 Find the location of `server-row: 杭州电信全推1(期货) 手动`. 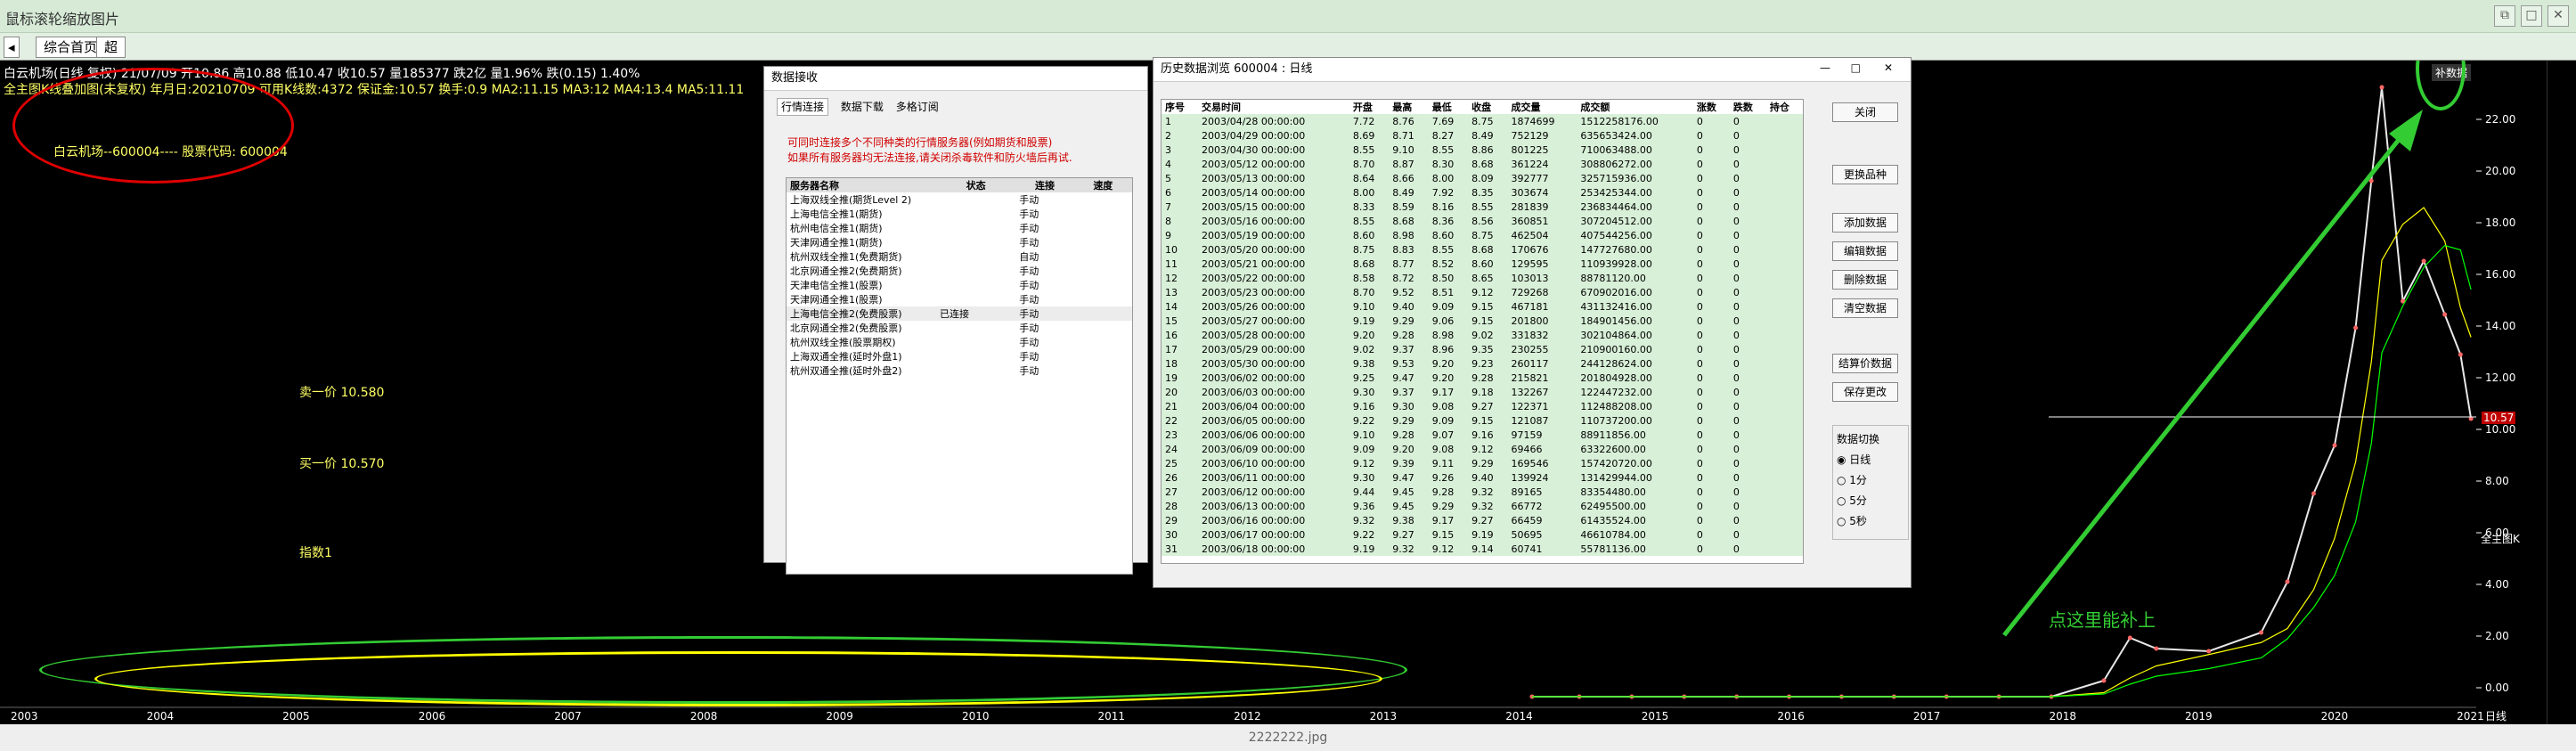

server-row: 杭州电信全推1(期货) 手动 is located at coordinates (960, 228).